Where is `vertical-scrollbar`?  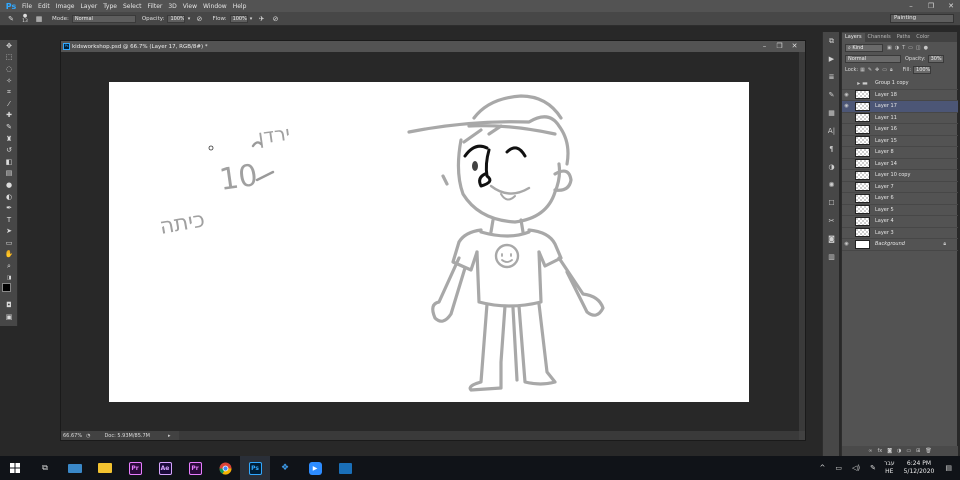
vertical-scrollbar is located at coordinates (802, 242).